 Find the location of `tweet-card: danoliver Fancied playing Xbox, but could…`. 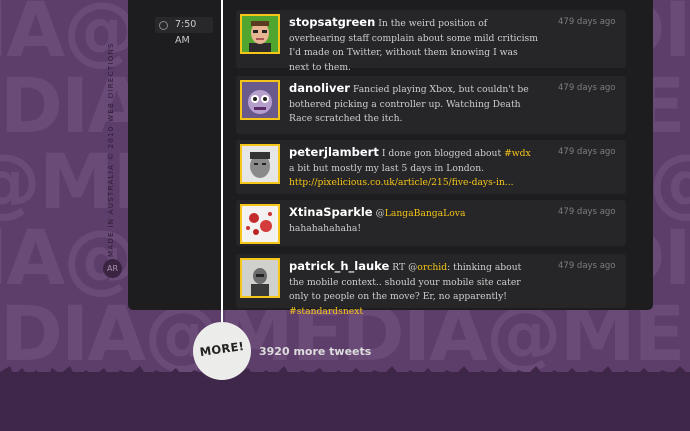

tweet-card: danoliver Fancied playing Xbox, but could… is located at coordinates (431, 105).